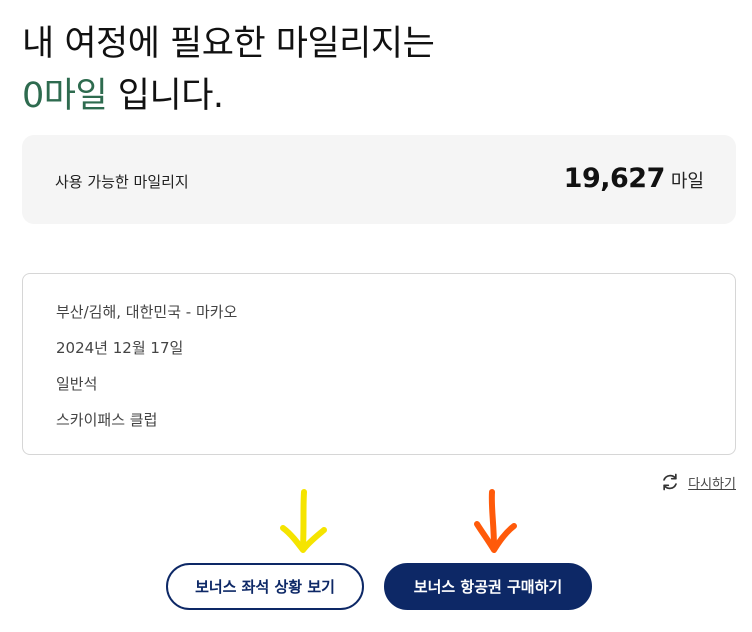 Image resolution: width=752 pixels, height=632 pixels. What do you see at coordinates (303, 521) in the screenshot?
I see `yellow-down-arrow-icon` at bounding box center [303, 521].